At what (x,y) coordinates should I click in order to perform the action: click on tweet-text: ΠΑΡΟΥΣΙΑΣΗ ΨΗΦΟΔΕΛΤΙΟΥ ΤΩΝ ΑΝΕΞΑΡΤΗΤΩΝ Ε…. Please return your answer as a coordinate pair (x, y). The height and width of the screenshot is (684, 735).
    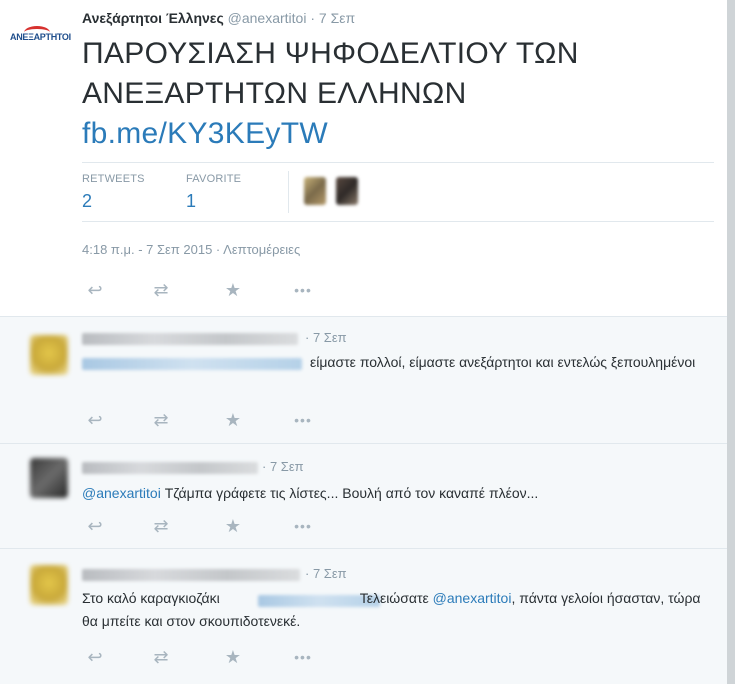
    Looking at the image, I should click on (382, 94).